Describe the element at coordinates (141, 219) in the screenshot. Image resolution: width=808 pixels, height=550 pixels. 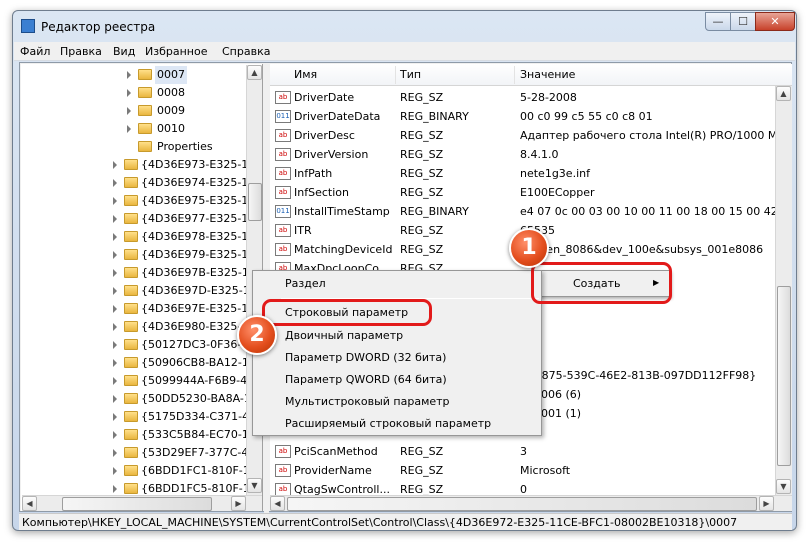
I see `tree-item-class-key: {4D36E977-E325-11C` at that location.